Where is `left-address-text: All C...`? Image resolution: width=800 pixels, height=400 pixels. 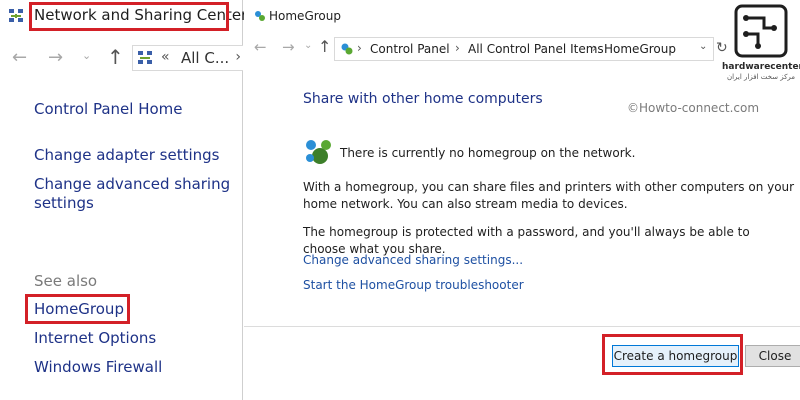
left-address-text: All C... is located at coordinates (205, 58).